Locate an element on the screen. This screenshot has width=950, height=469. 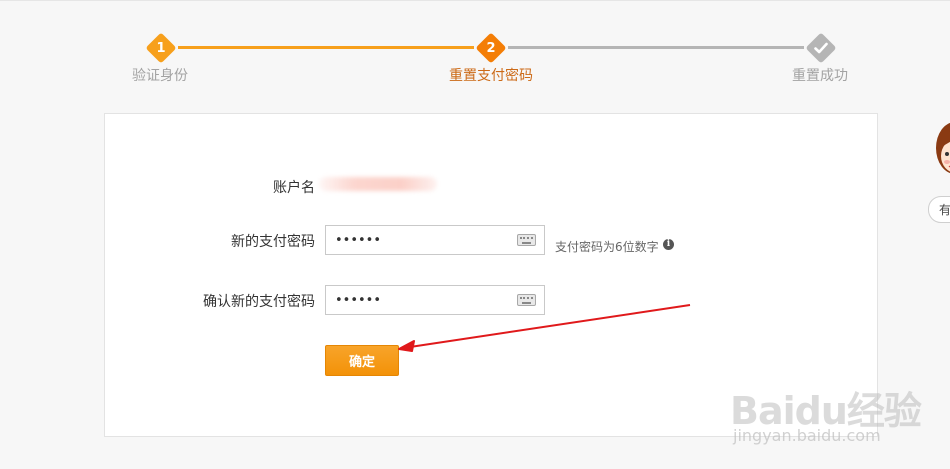
avatar is located at coordinates (942, 151).